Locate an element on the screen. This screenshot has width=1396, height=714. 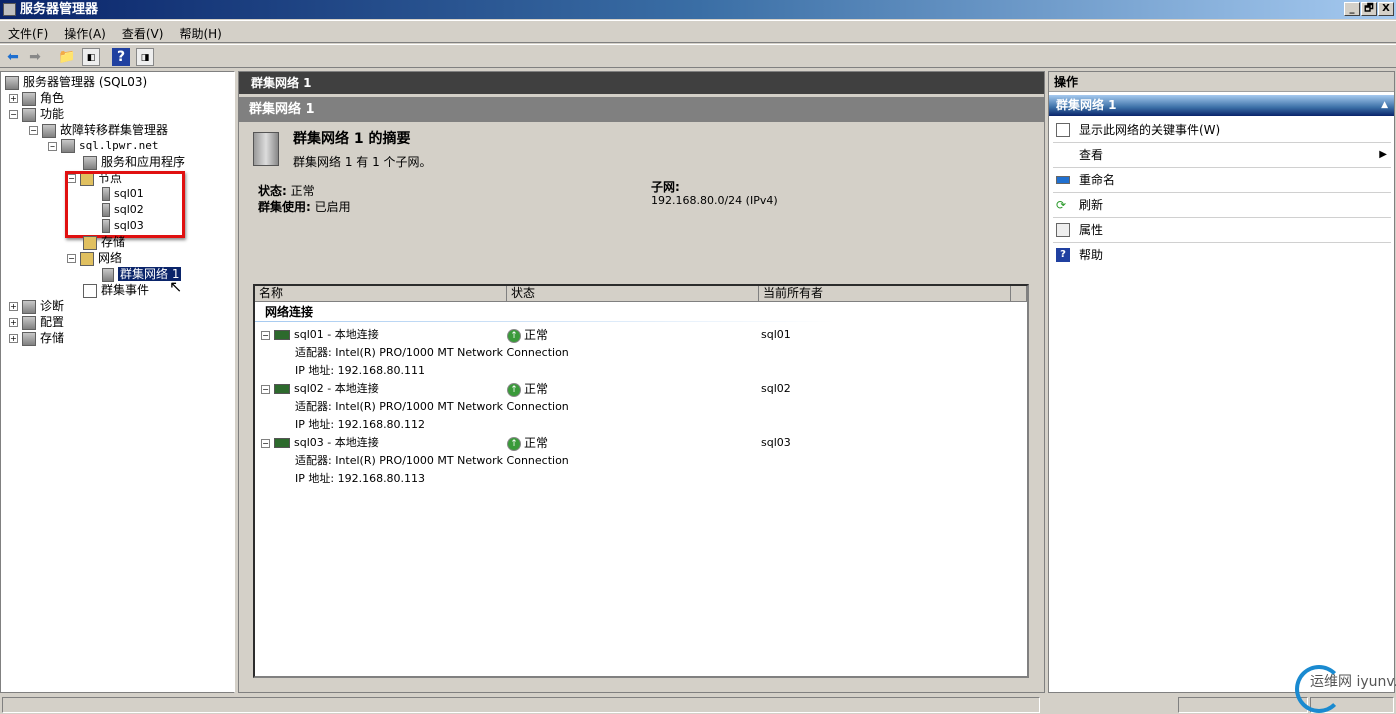
tree-item-events: 群集事件 is located at coordinates (116, 290).